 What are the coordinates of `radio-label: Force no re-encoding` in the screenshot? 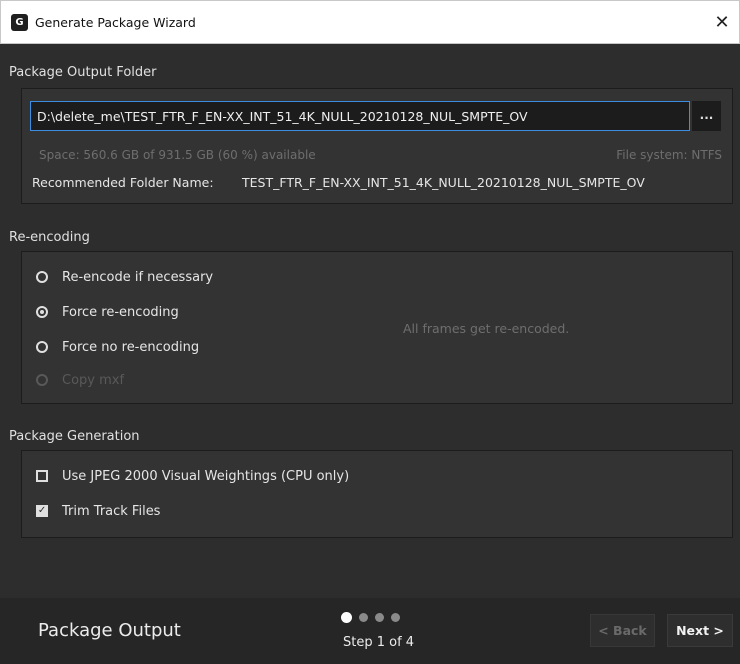 It's located at (131, 347).